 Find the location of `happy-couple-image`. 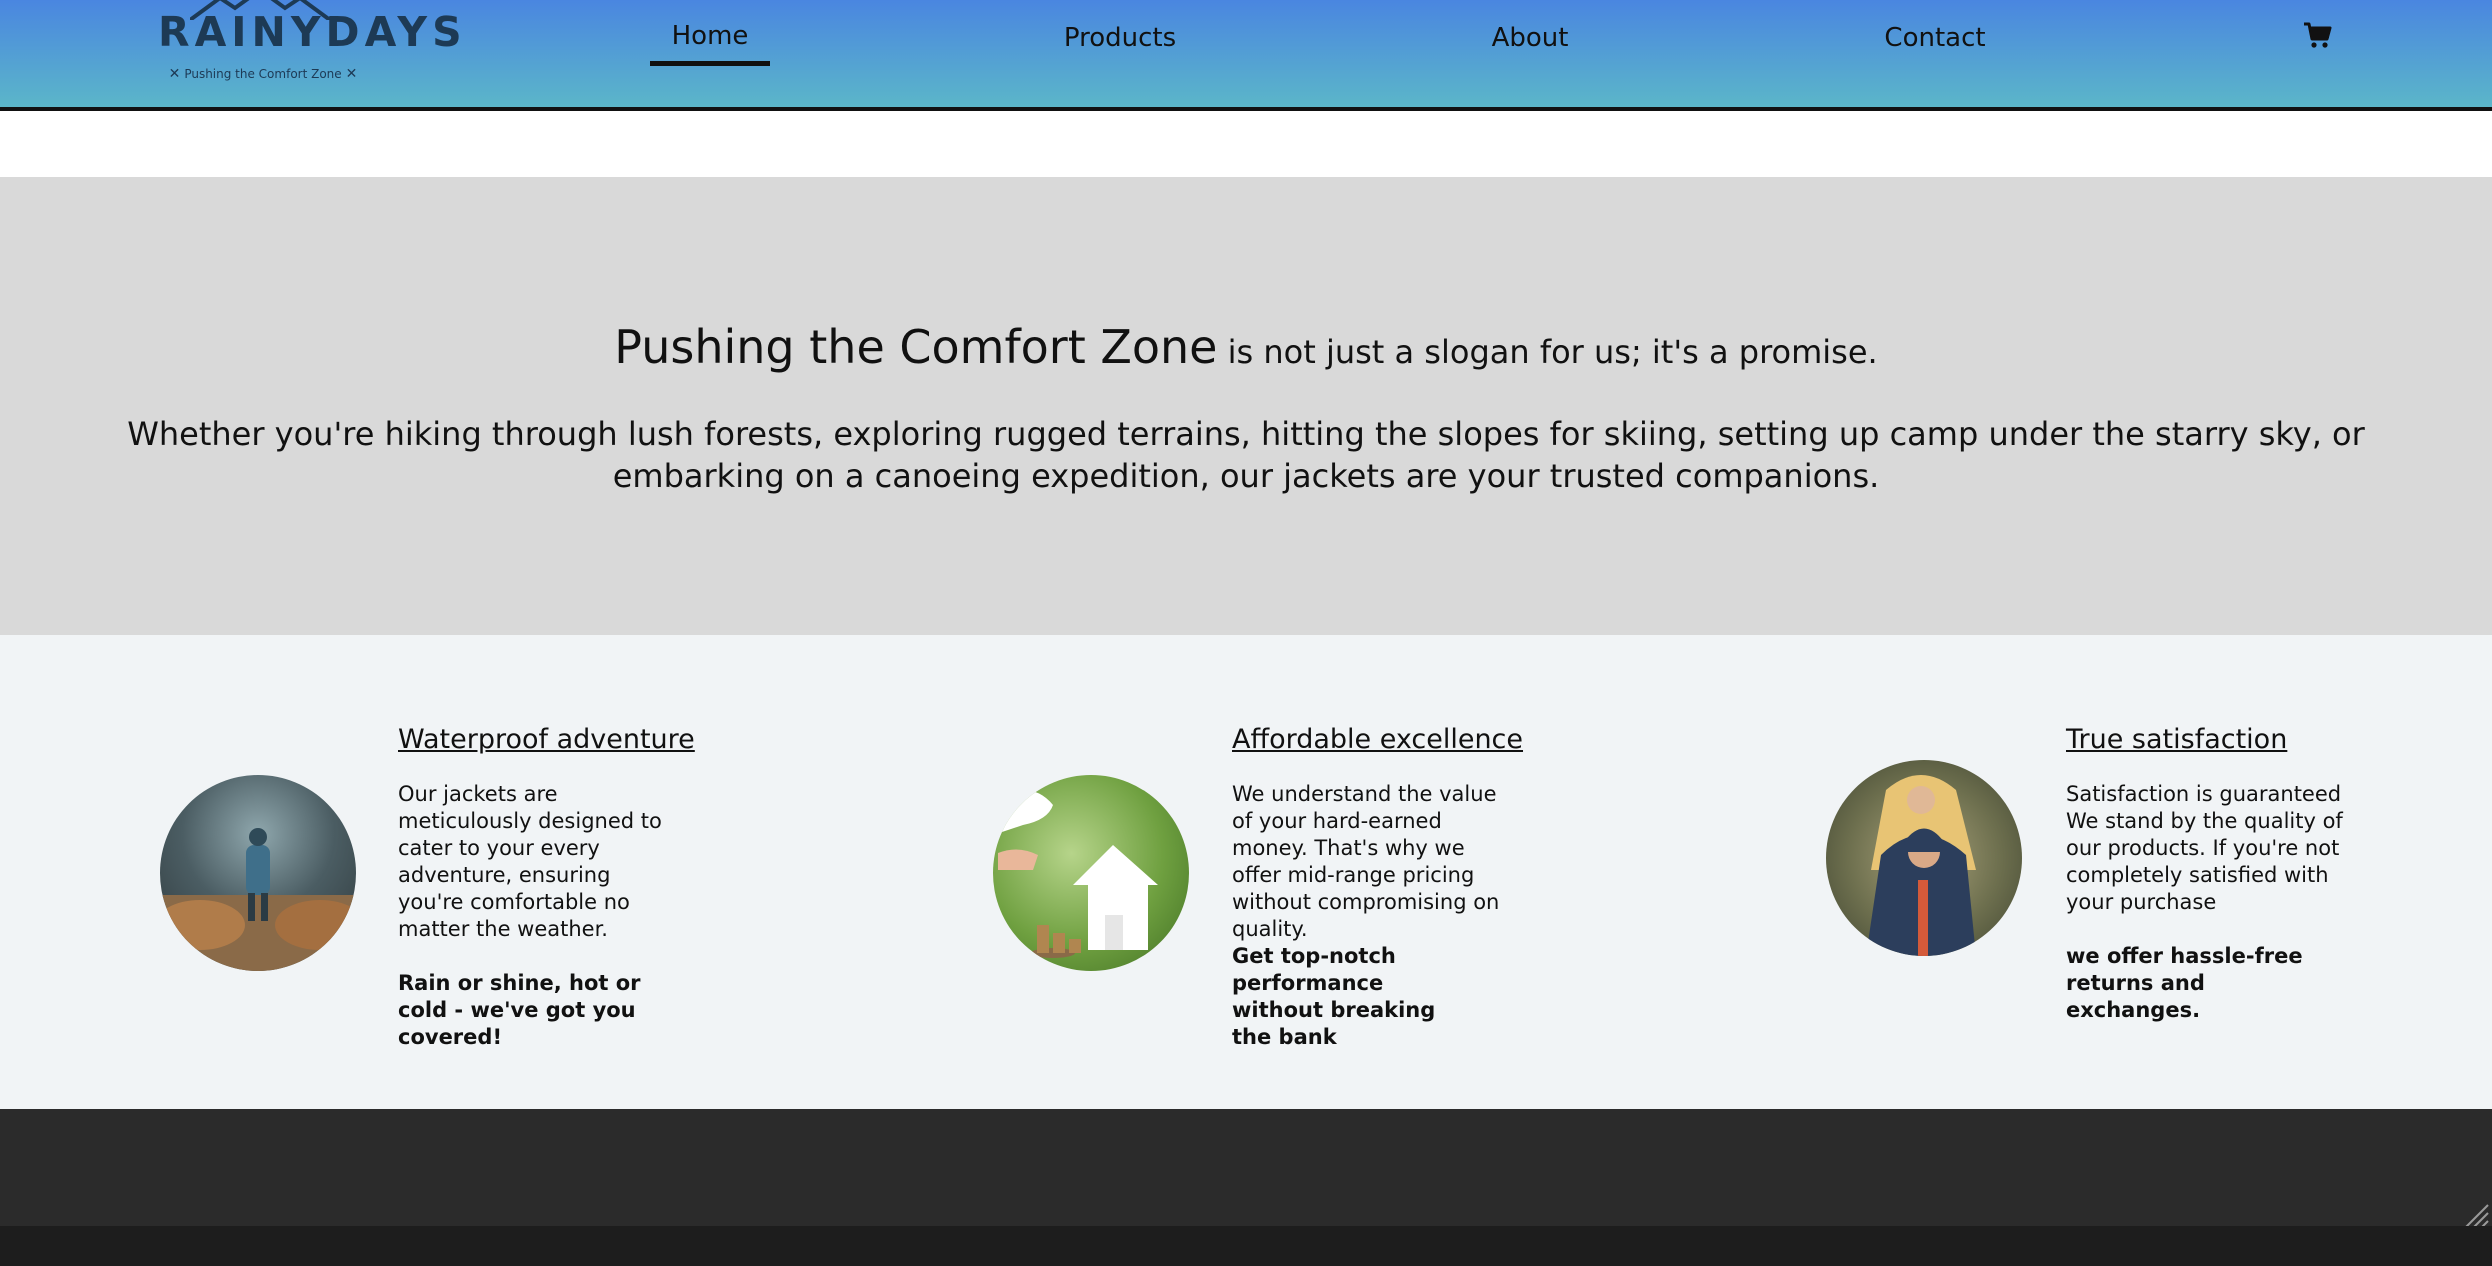

happy-couple-image is located at coordinates (1924, 858).